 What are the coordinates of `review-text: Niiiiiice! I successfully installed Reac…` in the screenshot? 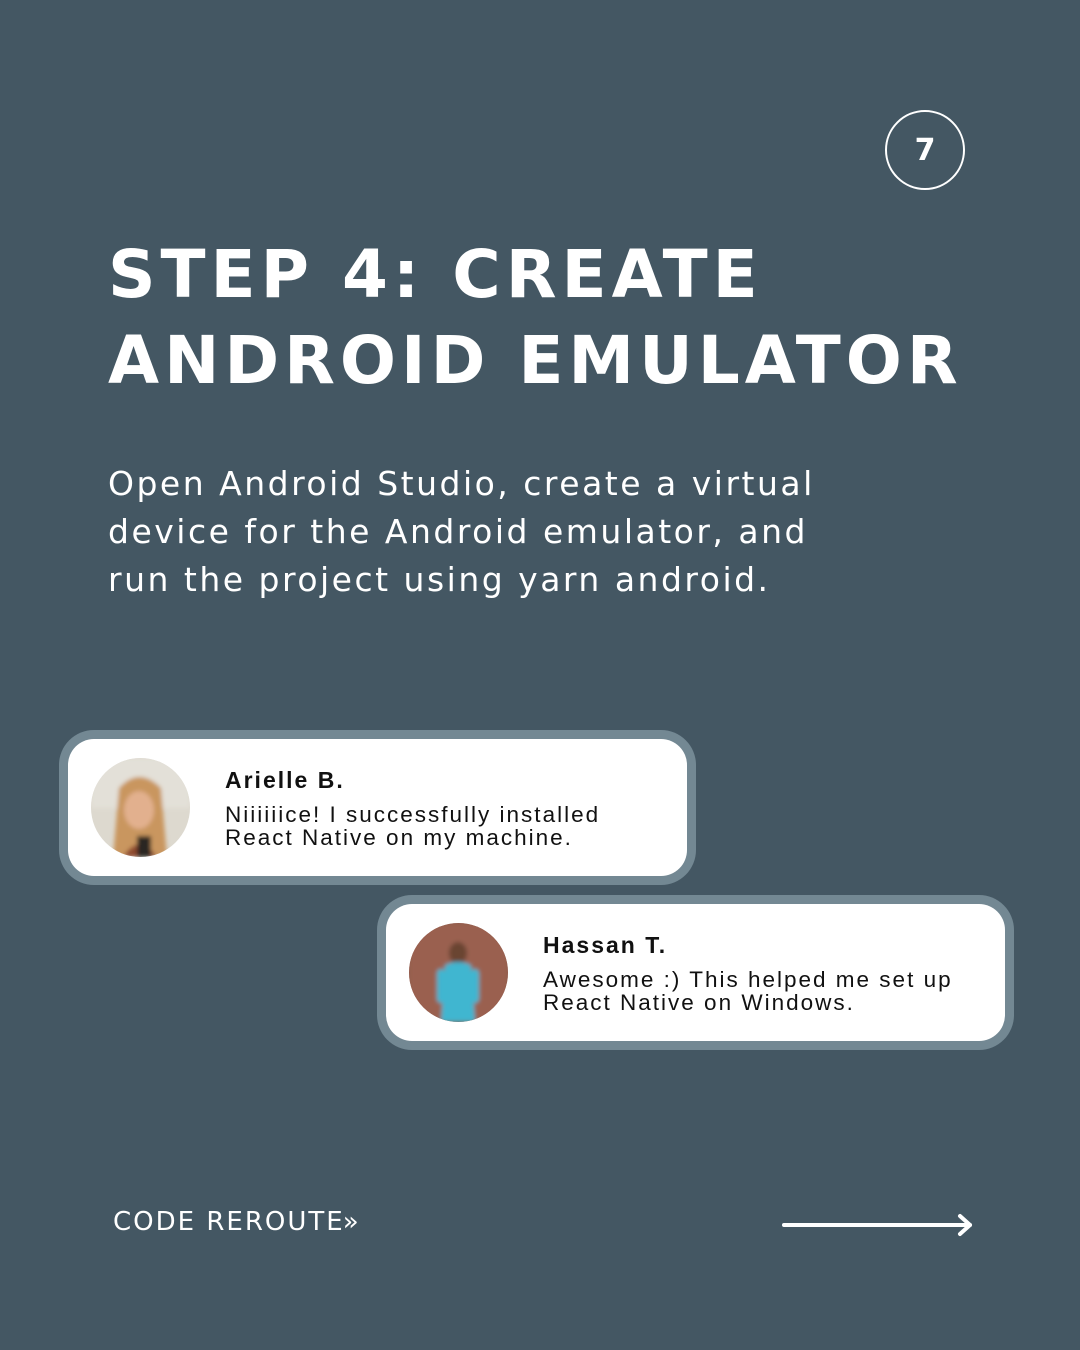 It's located at (412, 826).